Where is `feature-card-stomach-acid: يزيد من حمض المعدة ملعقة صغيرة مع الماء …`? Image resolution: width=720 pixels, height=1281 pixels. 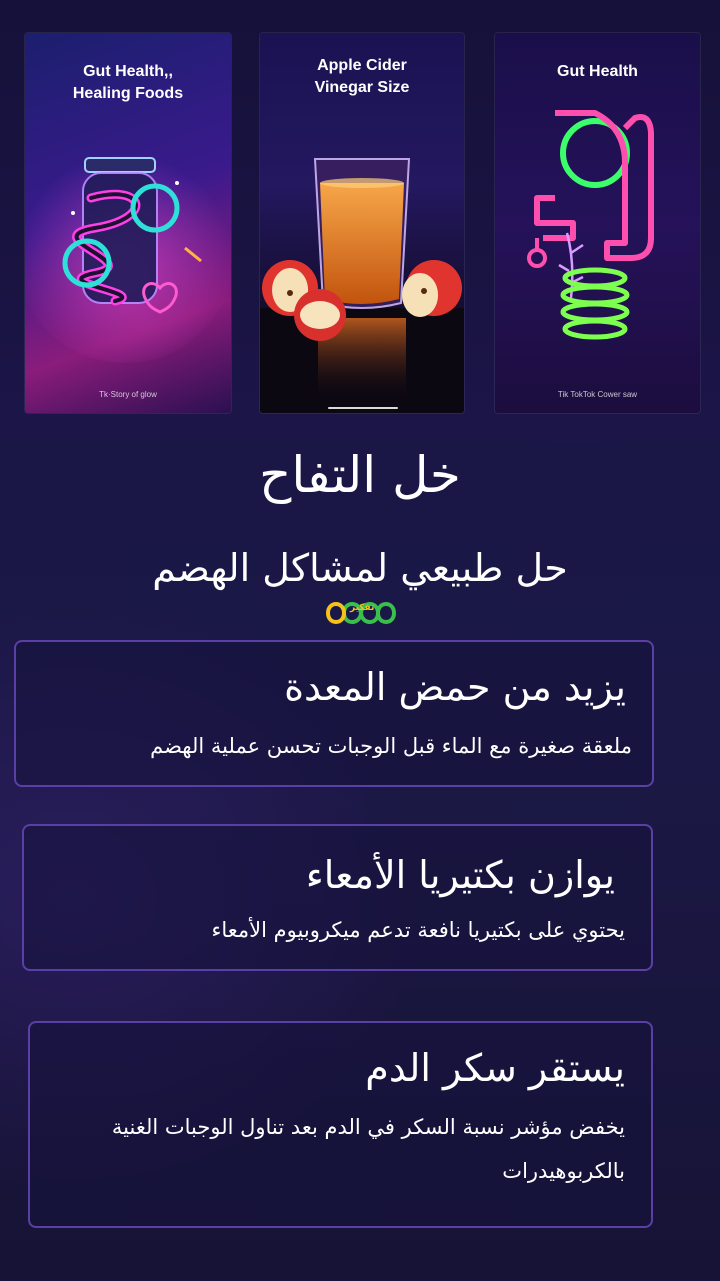 feature-card-stomach-acid: يزيد من حمض المعدة ملعقة صغيرة مع الماء … is located at coordinates (334, 713).